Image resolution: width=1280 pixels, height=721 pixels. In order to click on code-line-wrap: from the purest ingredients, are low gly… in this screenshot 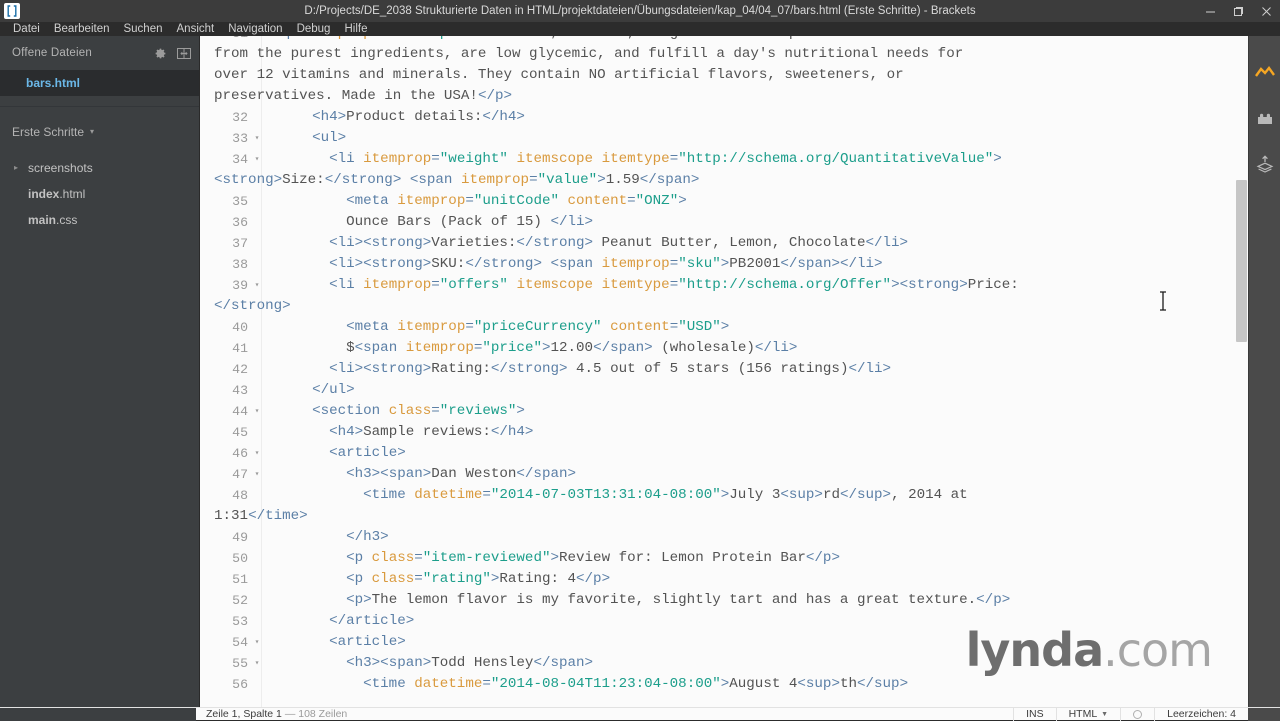, I will do `click(720, 54)`.